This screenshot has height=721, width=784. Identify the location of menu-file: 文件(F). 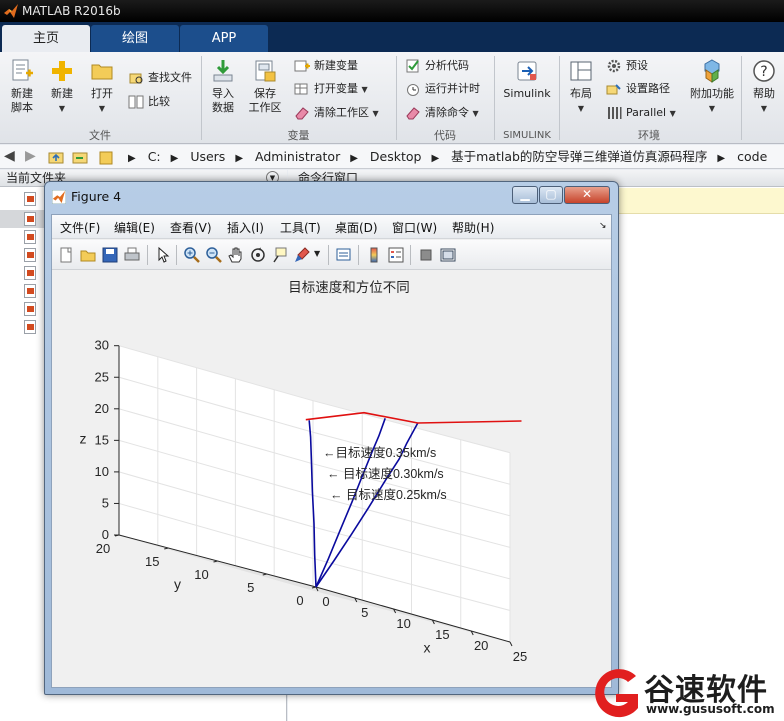
(80, 227).